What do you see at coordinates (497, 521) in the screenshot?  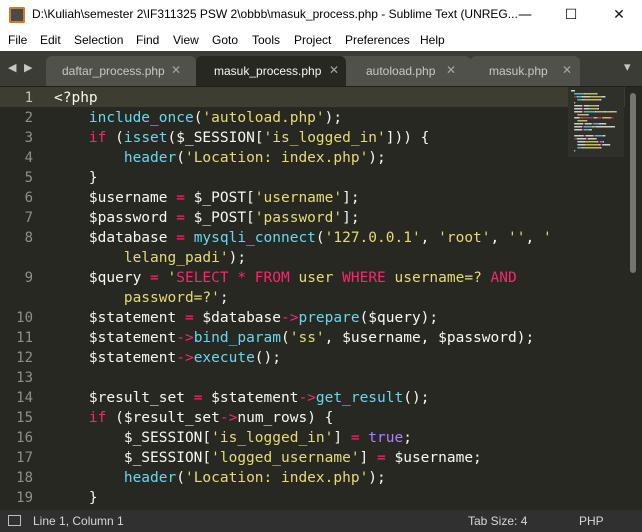 I see `tab-size-indicator: Tab Size: 4` at bounding box center [497, 521].